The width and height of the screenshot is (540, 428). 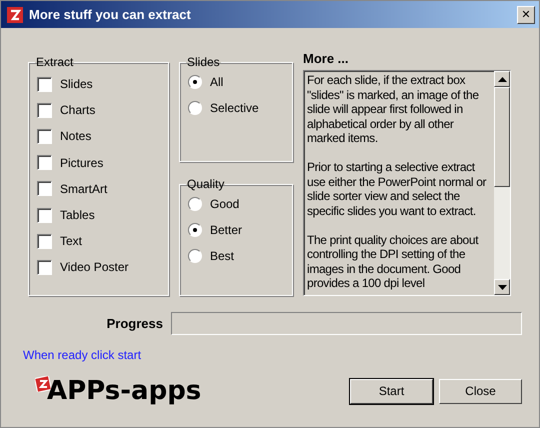 I want to click on progress-label: Progress, so click(x=134, y=323).